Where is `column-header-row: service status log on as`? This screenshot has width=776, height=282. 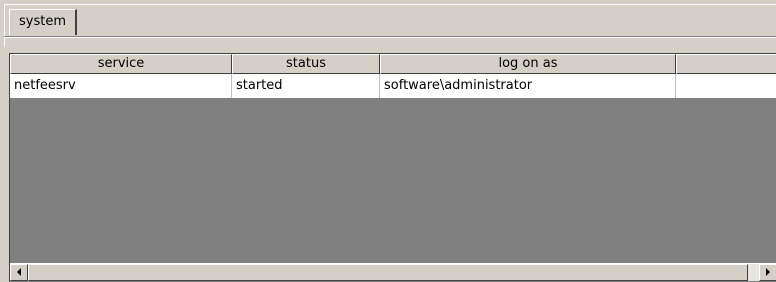
column-header-row: service status log on as is located at coordinates (393, 64).